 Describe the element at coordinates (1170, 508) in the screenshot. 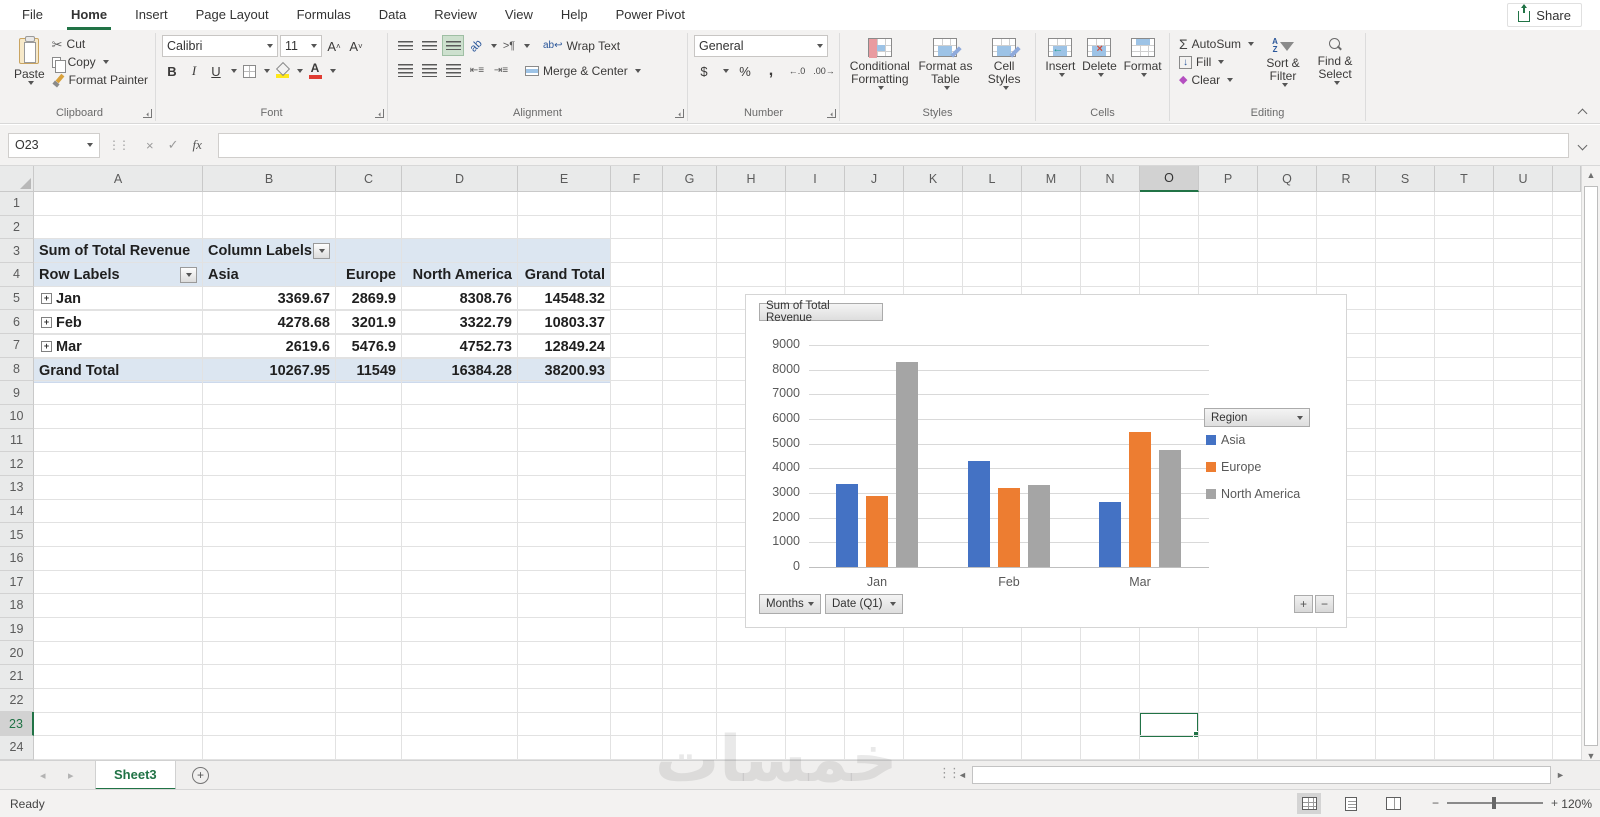

I see `bar-mar-north-america` at that location.